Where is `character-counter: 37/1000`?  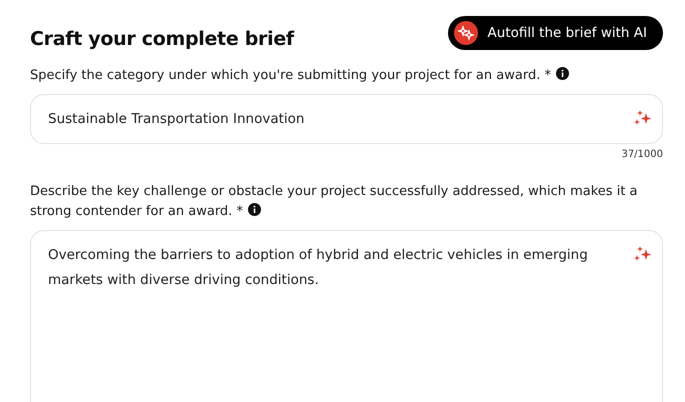 character-counter: 37/1000 is located at coordinates (642, 154).